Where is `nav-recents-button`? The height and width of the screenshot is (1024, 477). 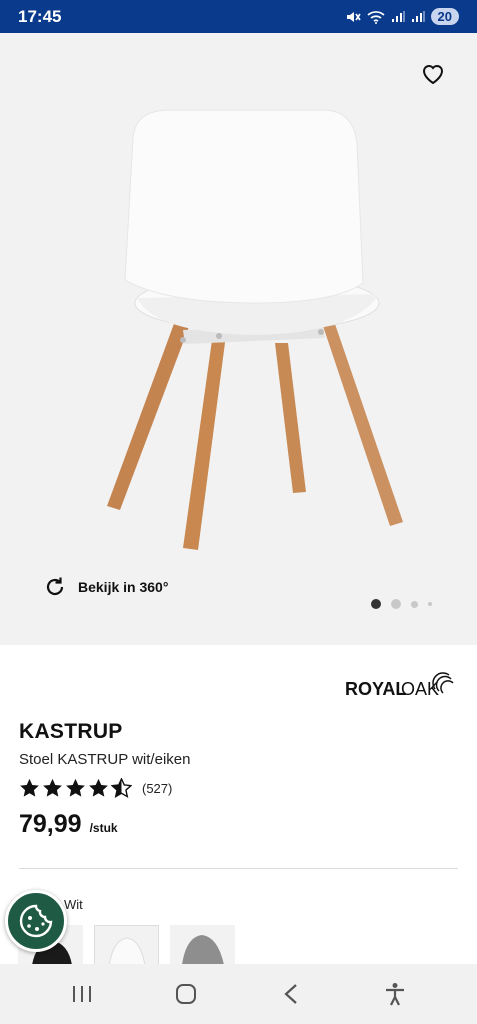
nav-recents-button is located at coordinates (82, 994).